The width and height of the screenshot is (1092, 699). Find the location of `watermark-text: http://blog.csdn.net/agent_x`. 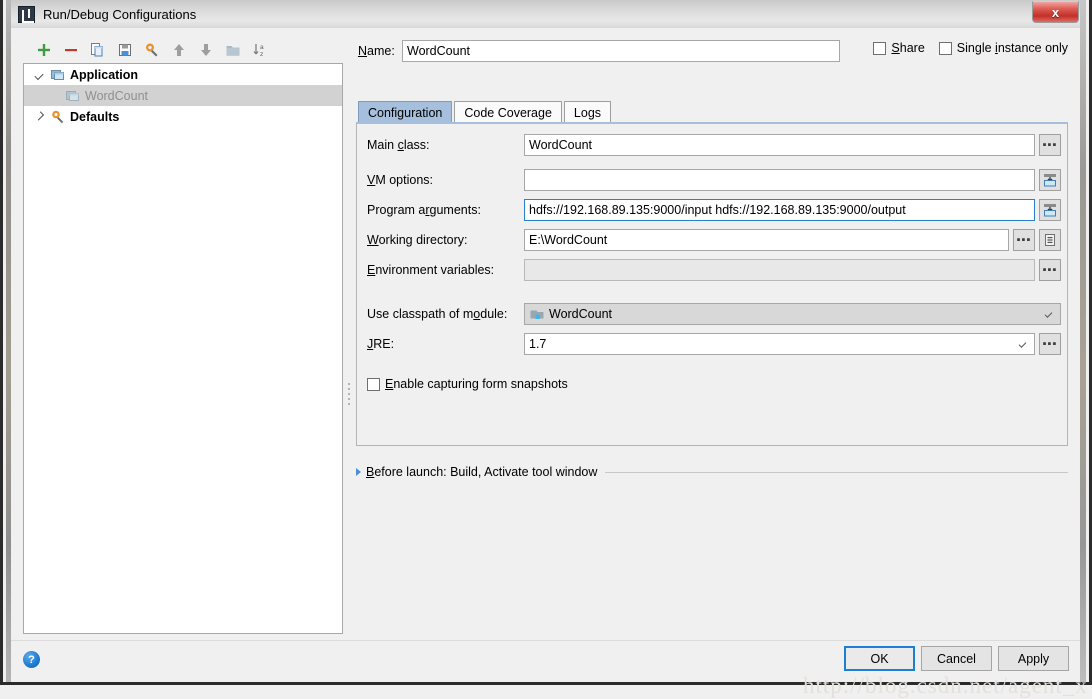

watermark-text: http://blog.csdn.net/agent_x is located at coordinates (945, 685).